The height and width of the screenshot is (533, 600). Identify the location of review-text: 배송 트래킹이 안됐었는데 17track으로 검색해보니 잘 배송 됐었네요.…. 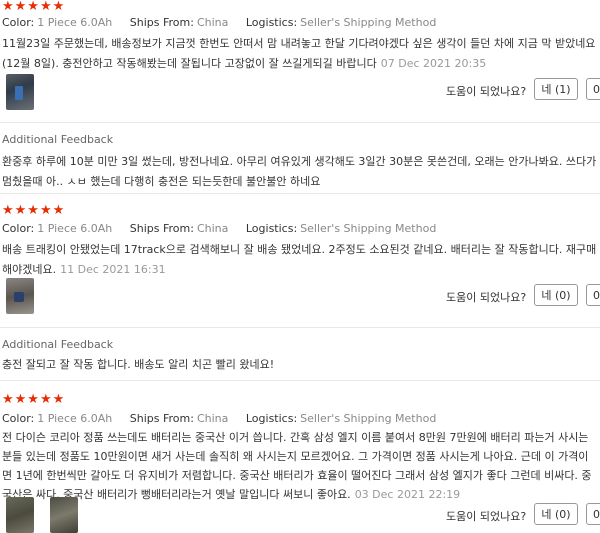
(300, 260).